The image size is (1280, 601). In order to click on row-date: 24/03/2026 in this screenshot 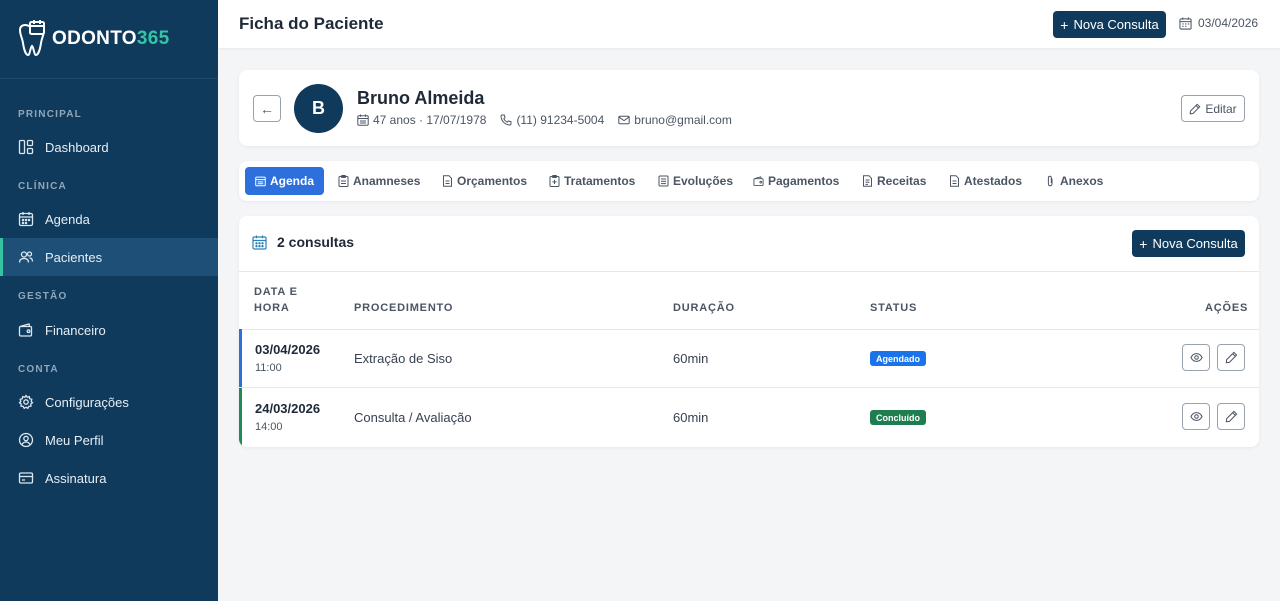, I will do `click(288, 408)`.